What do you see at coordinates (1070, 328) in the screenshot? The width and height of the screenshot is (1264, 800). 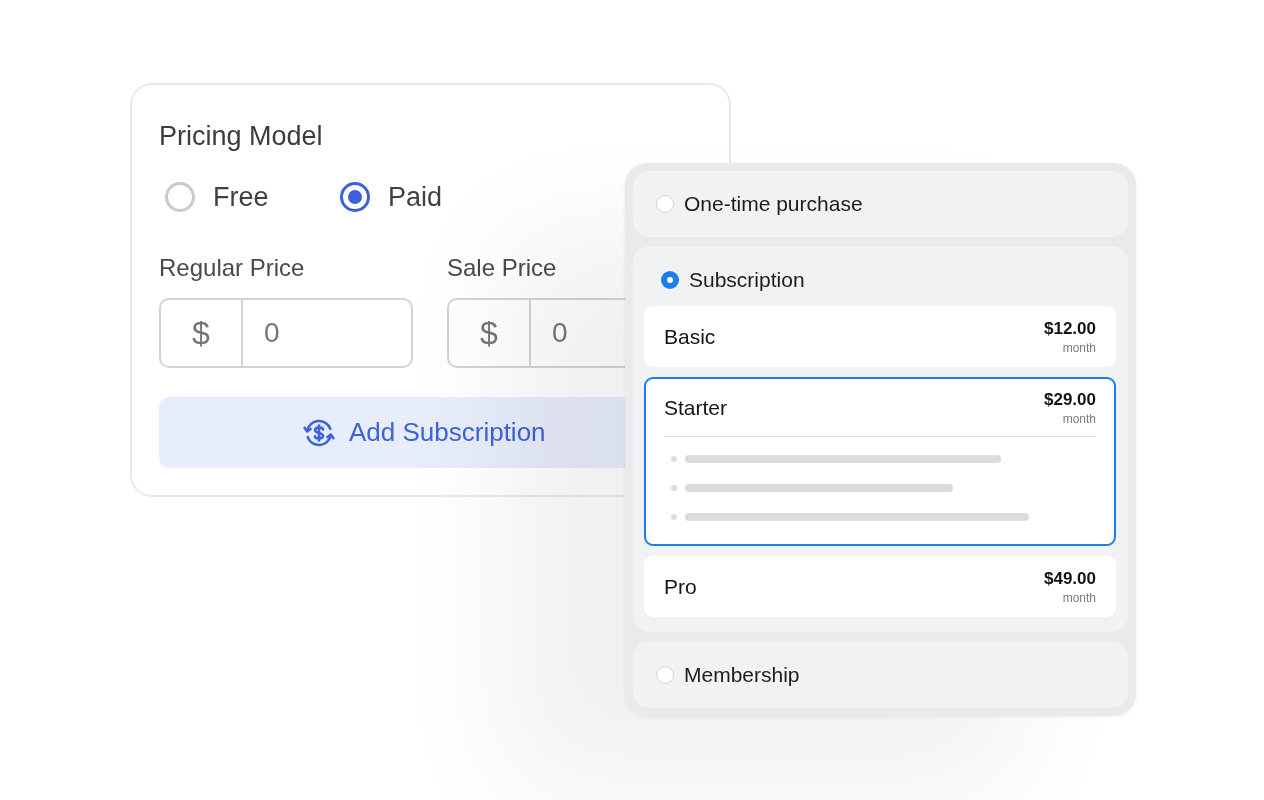 I see `plan-price: $12.00` at bounding box center [1070, 328].